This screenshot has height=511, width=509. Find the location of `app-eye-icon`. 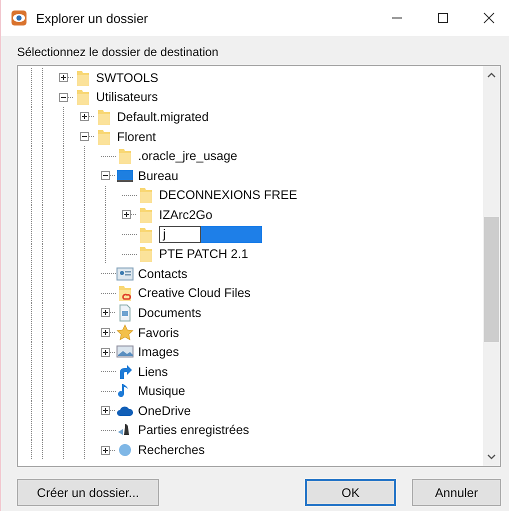

app-eye-icon is located at coordinates (19, 18).